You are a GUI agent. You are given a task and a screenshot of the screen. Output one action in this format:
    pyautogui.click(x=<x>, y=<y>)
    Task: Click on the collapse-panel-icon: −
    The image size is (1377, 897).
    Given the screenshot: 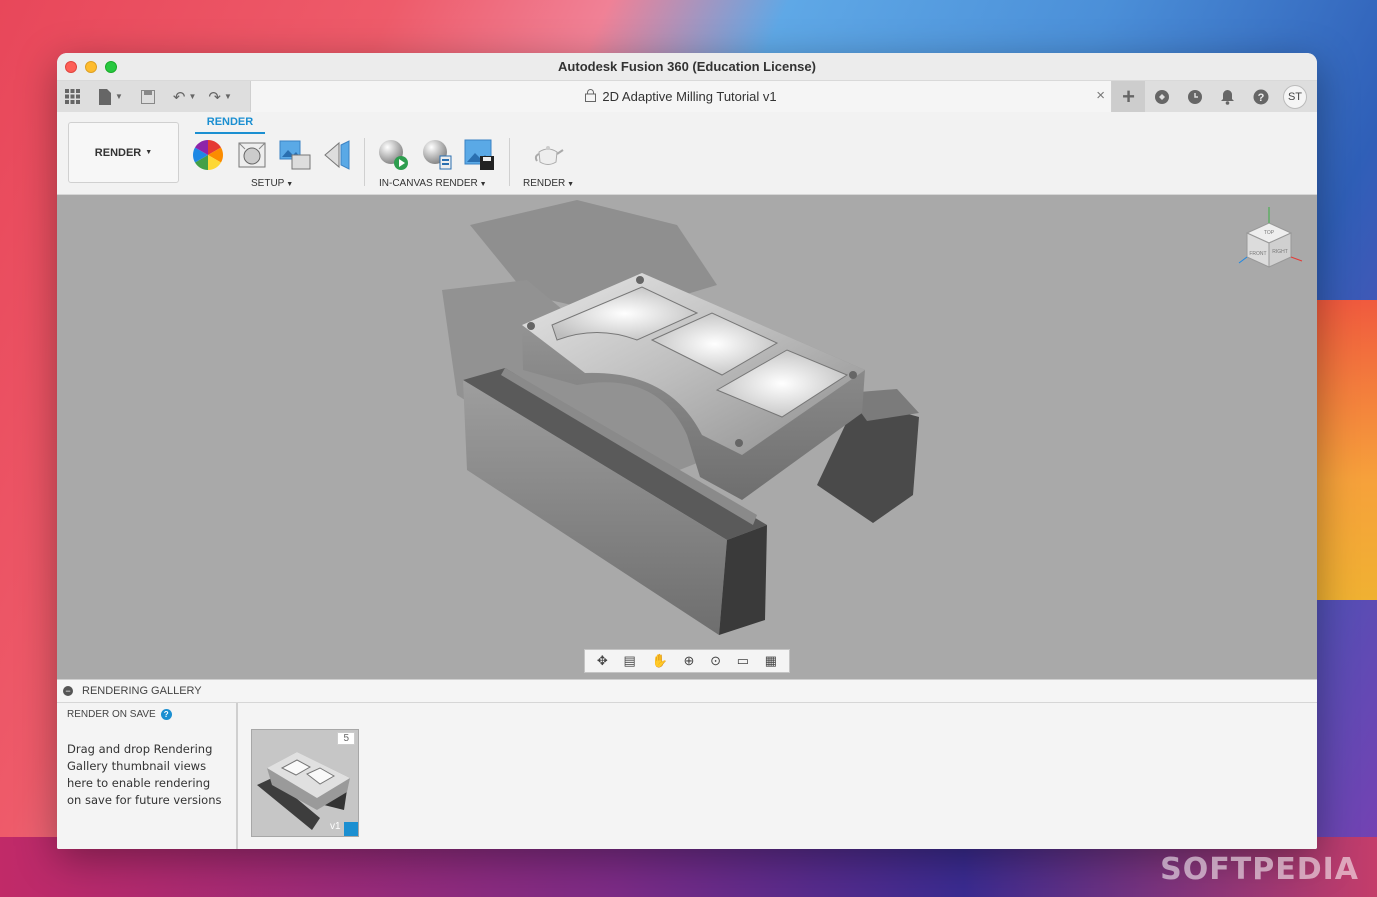 What is the action you would take?
    pyautogui.click(x=68, y=691)
    